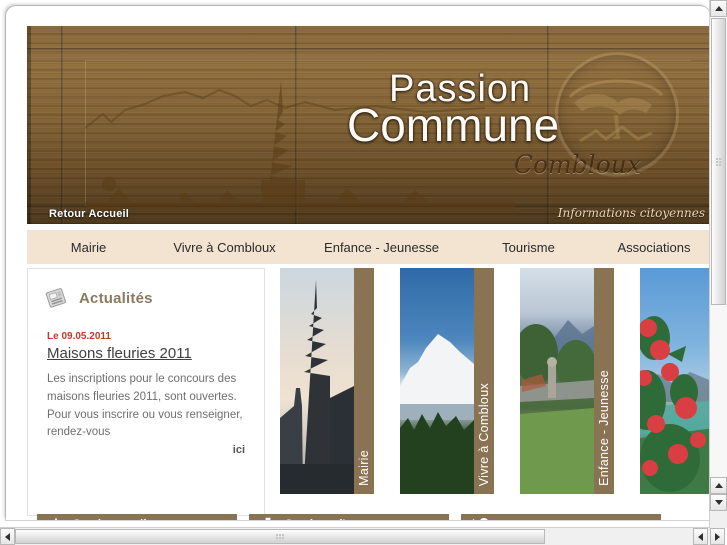 The width and height of the screenshot is (727, 545). What do you see at coordinates (119, 353) in the screenshot?
I see `actualites-headline-link: Maisons fleuries 2011` at bounding box center [119, 353].